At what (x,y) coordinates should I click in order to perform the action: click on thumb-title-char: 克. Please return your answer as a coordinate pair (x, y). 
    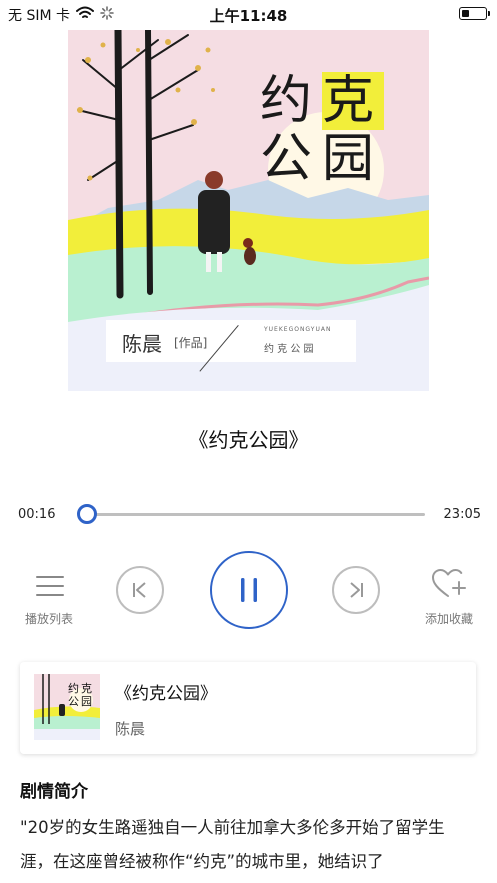
    Looking at the image, I should click on (86, 688).